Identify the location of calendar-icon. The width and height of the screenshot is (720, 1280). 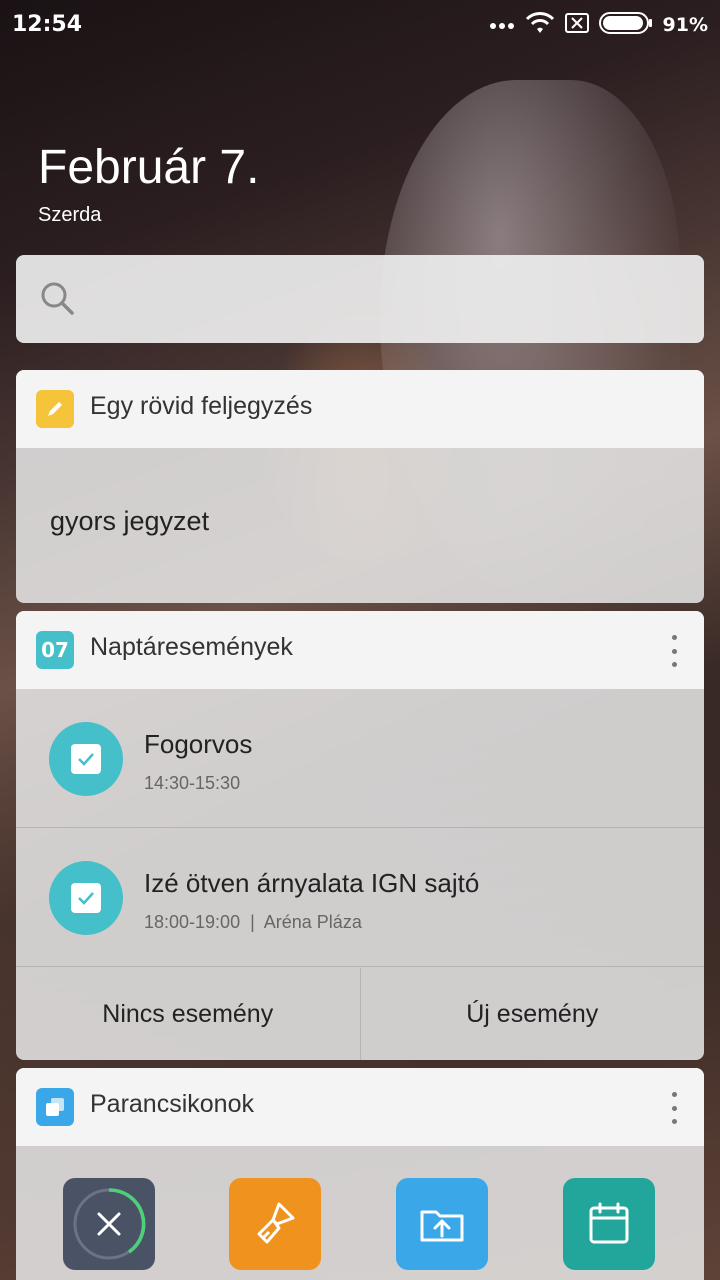
(609, 1224).